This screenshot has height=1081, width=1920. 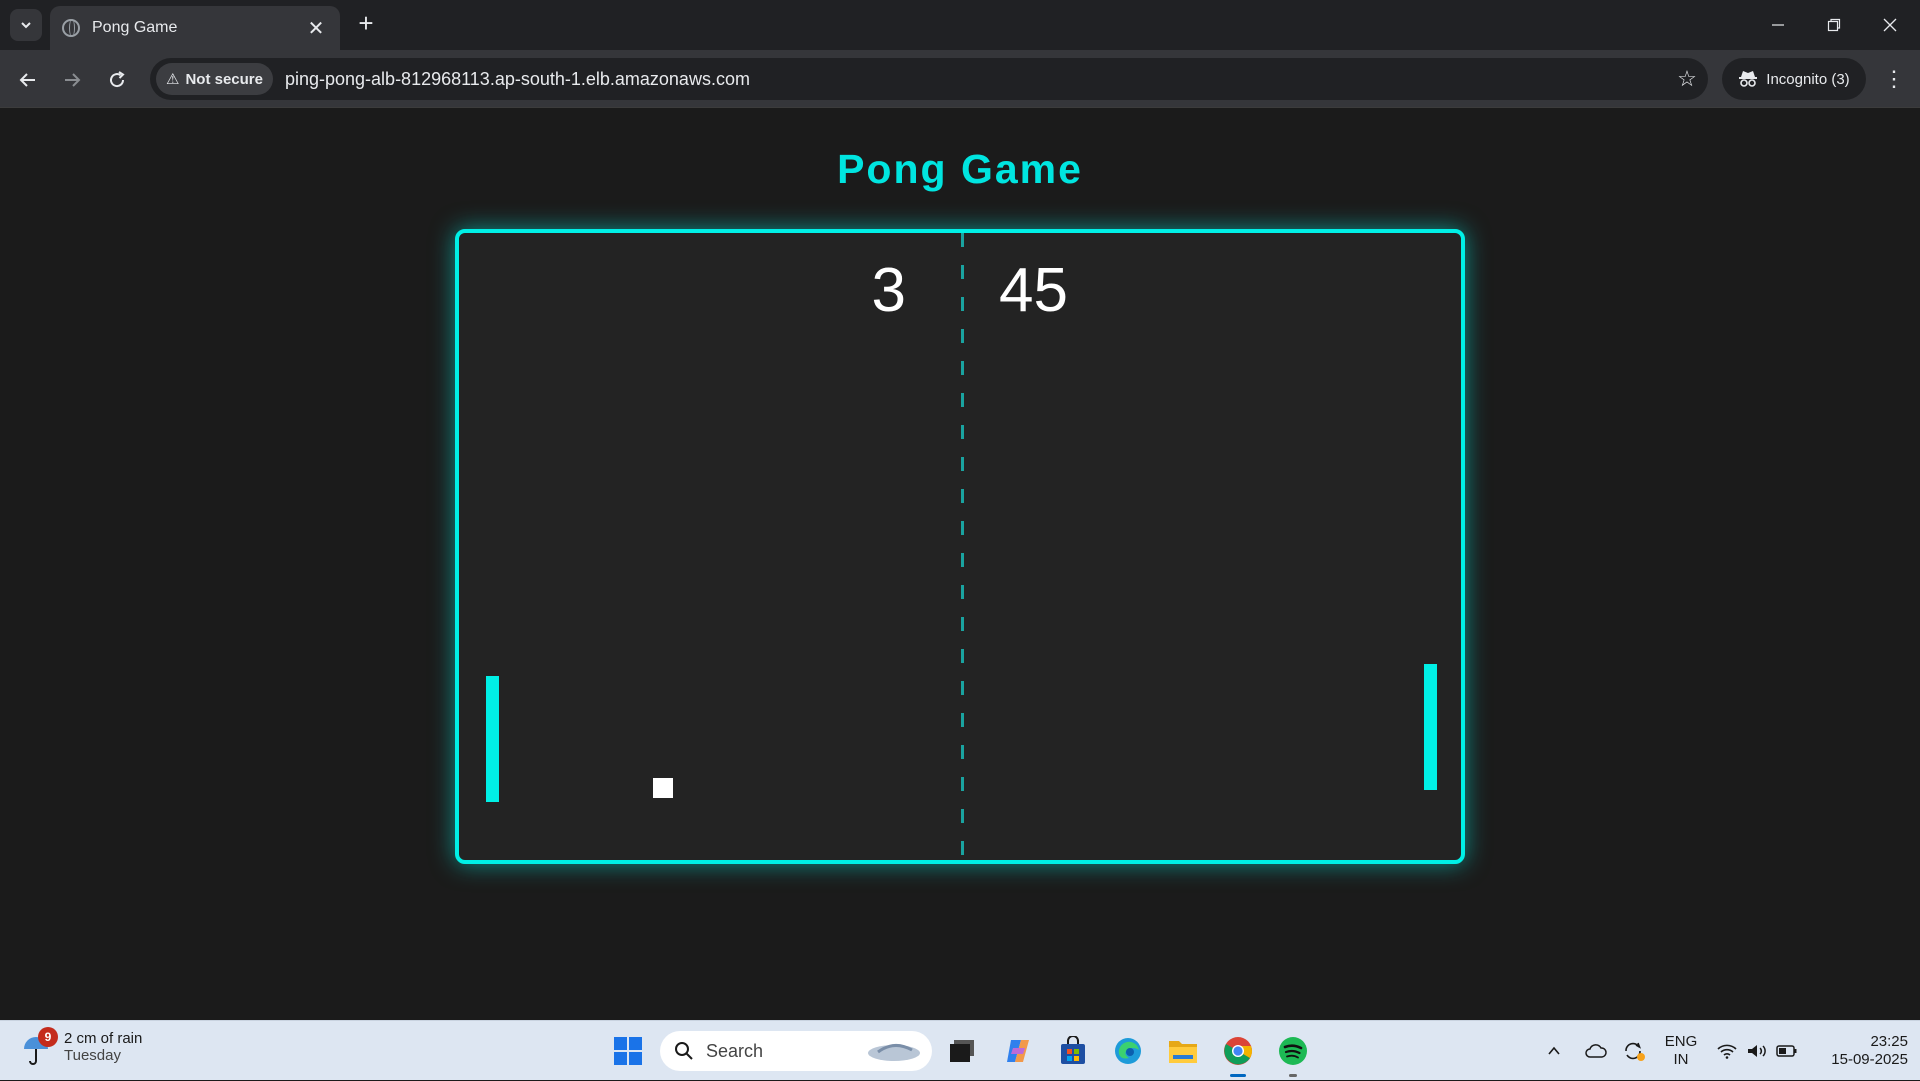 I want to click on reload-button, so click(x=117, y=80).